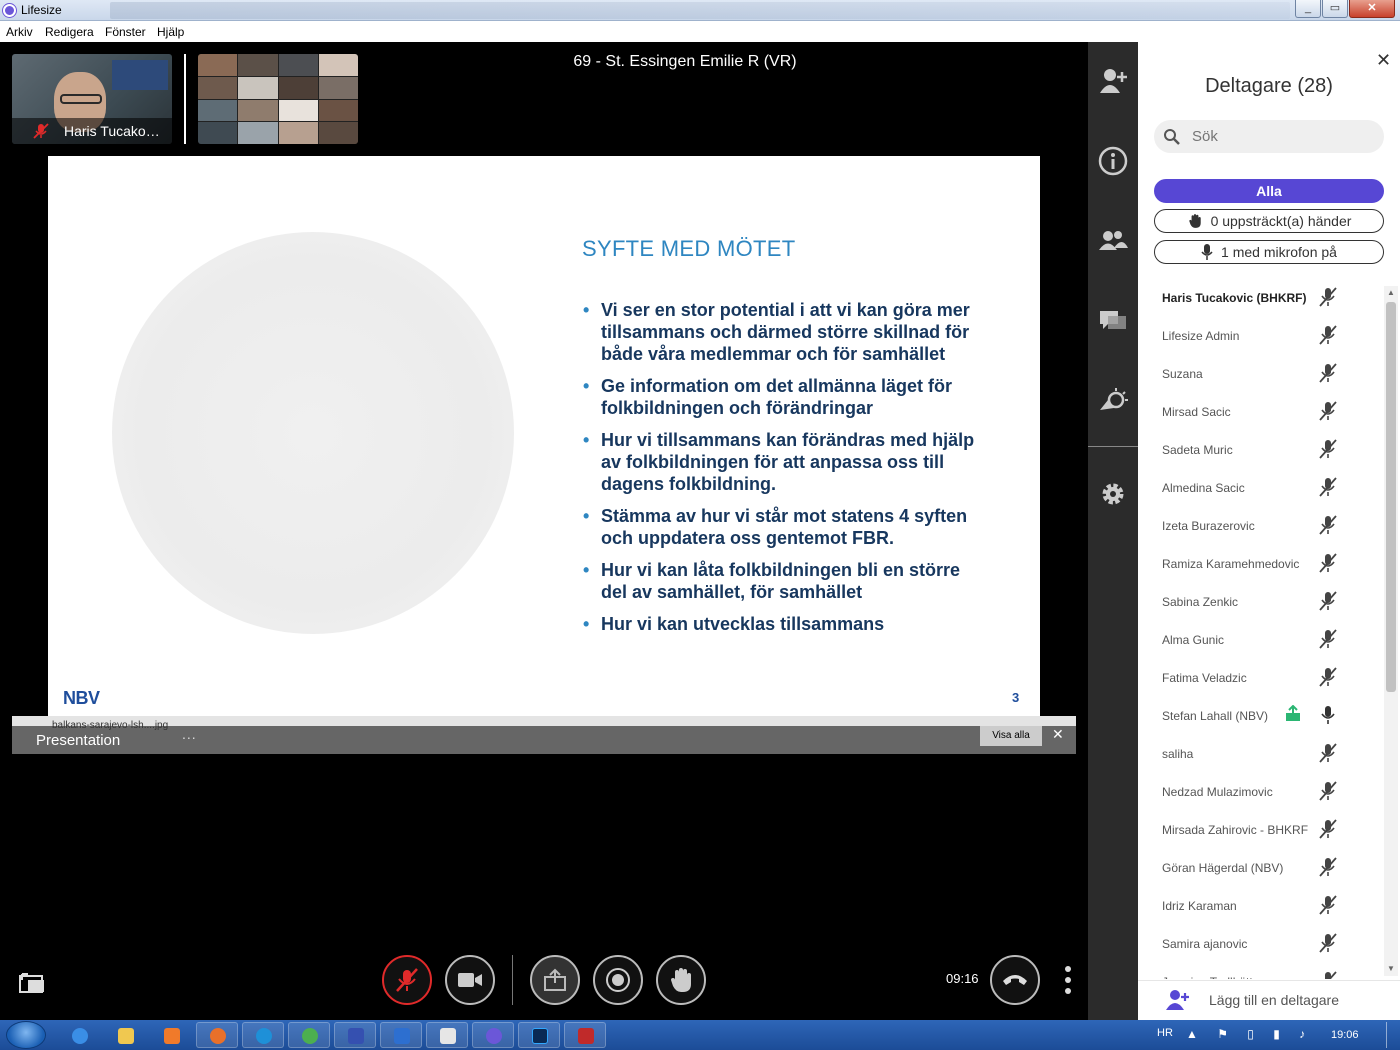 The image size is (1400, 1050). What do you see at coordinates (1217, 792) in the screenshot?
I see `participant-name: Nedzad Mulazimovic` at bounding box center [1217, 792].